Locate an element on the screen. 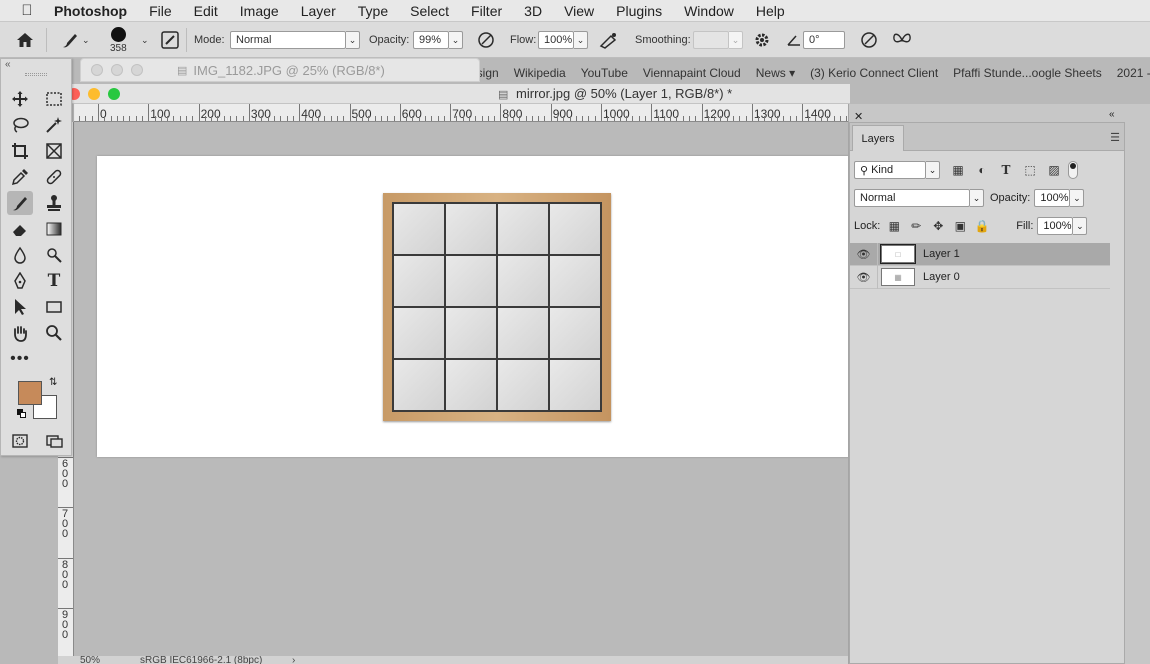  collapse-toolbar-icon: « is located at coordinates (8, 64).